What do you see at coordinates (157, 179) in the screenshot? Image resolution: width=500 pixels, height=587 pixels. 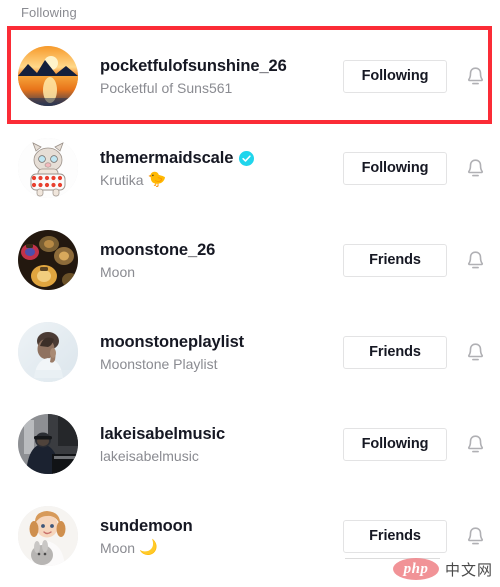 I see `nickname-emoji: 🐤` at bounding box center [157, 179].